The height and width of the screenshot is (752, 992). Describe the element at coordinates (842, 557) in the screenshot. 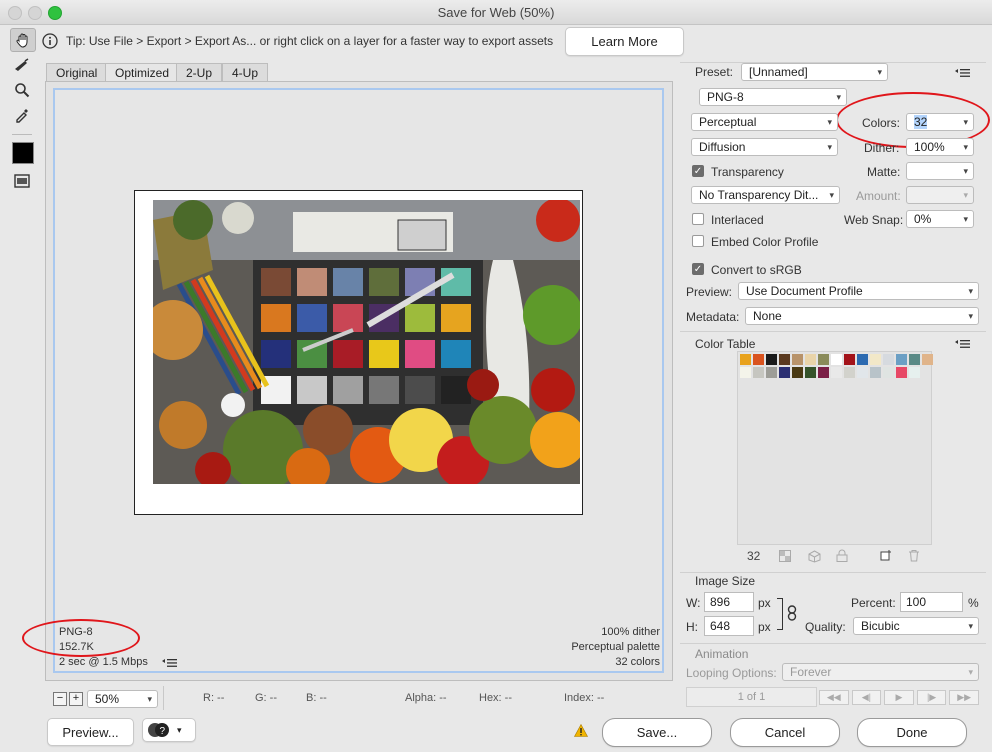

I see `lock-color-button` at that location.